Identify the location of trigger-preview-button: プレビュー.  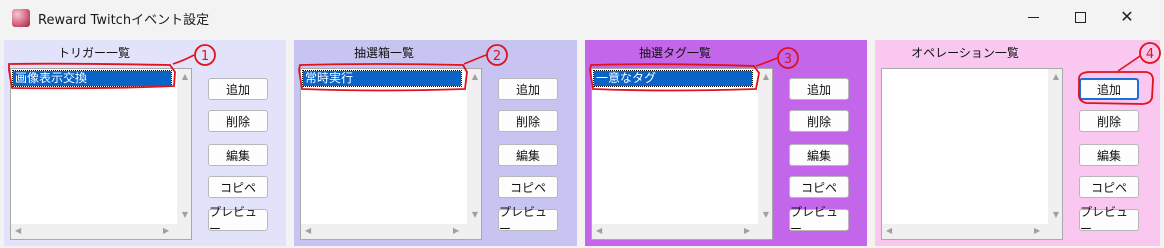
(238, 220).